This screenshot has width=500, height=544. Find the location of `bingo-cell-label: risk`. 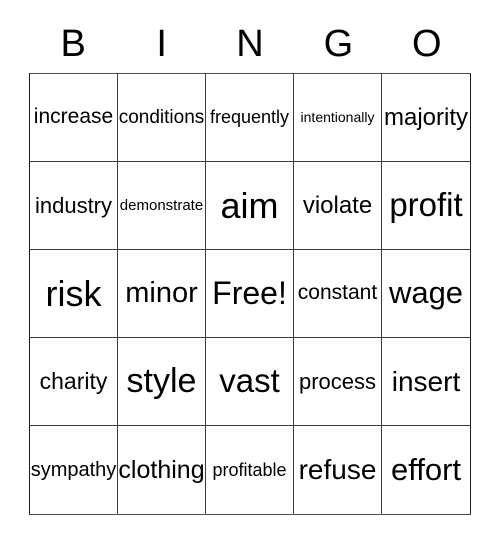

bingo-cell-label: risk is located at coordinates (73, 293).